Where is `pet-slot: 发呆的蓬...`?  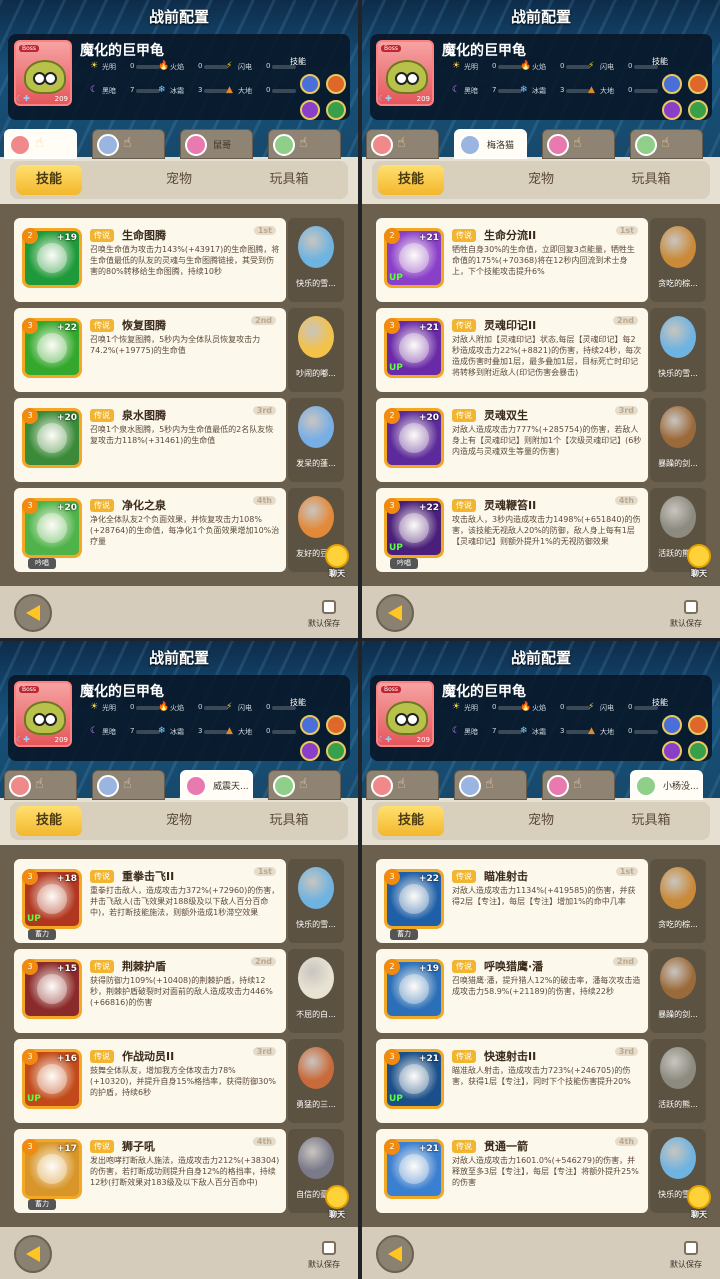
pet-slot: 发呆的蓬... is located at coordinates (316, 440).